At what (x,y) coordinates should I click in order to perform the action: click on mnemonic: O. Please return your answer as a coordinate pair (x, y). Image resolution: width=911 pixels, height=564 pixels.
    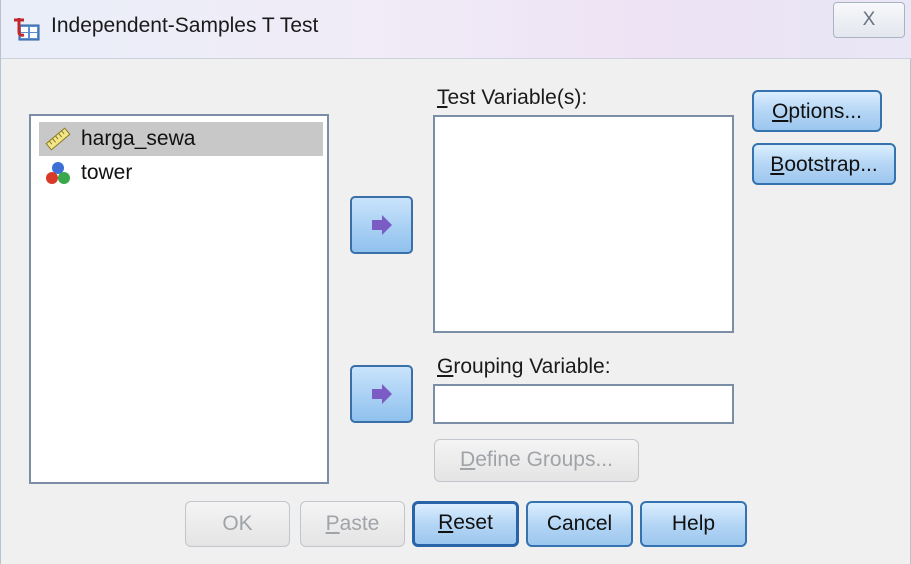
    Looking at the image, I should click on (780, 111).